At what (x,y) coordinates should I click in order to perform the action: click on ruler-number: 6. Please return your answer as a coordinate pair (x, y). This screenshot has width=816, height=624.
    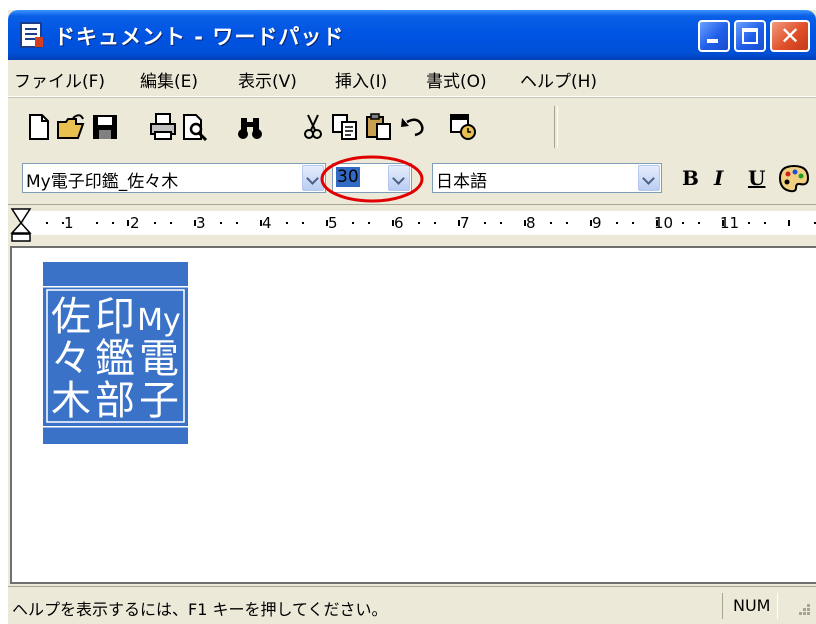
    Looking at the image, I should click on (399, 223).